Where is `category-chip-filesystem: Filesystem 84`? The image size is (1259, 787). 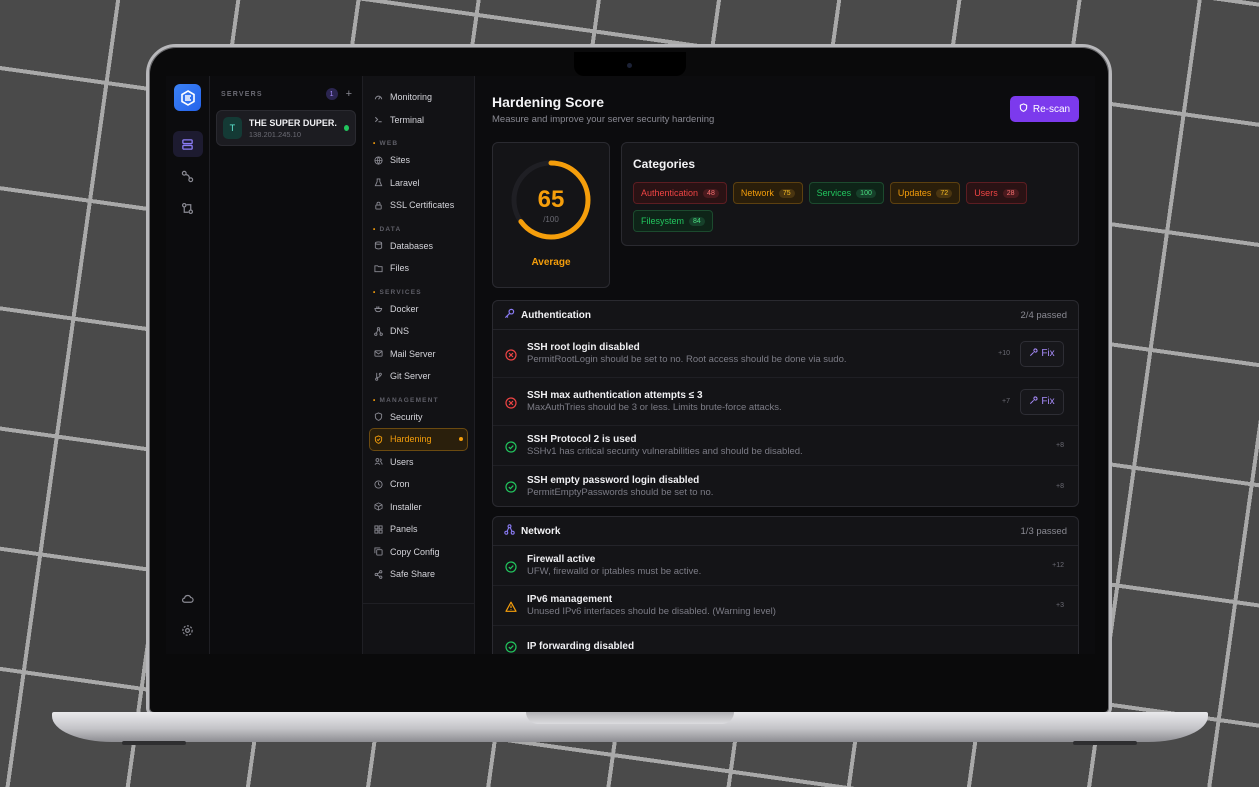 category-chip-filesystem: Filesystem 84 is located at coordinates (673, 221).